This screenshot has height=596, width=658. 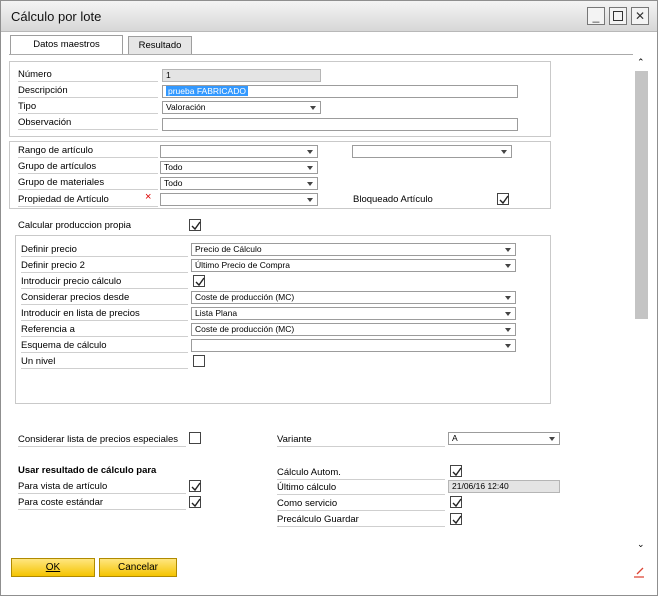 I want to click on variante-underline, so click(x=361, y=446).